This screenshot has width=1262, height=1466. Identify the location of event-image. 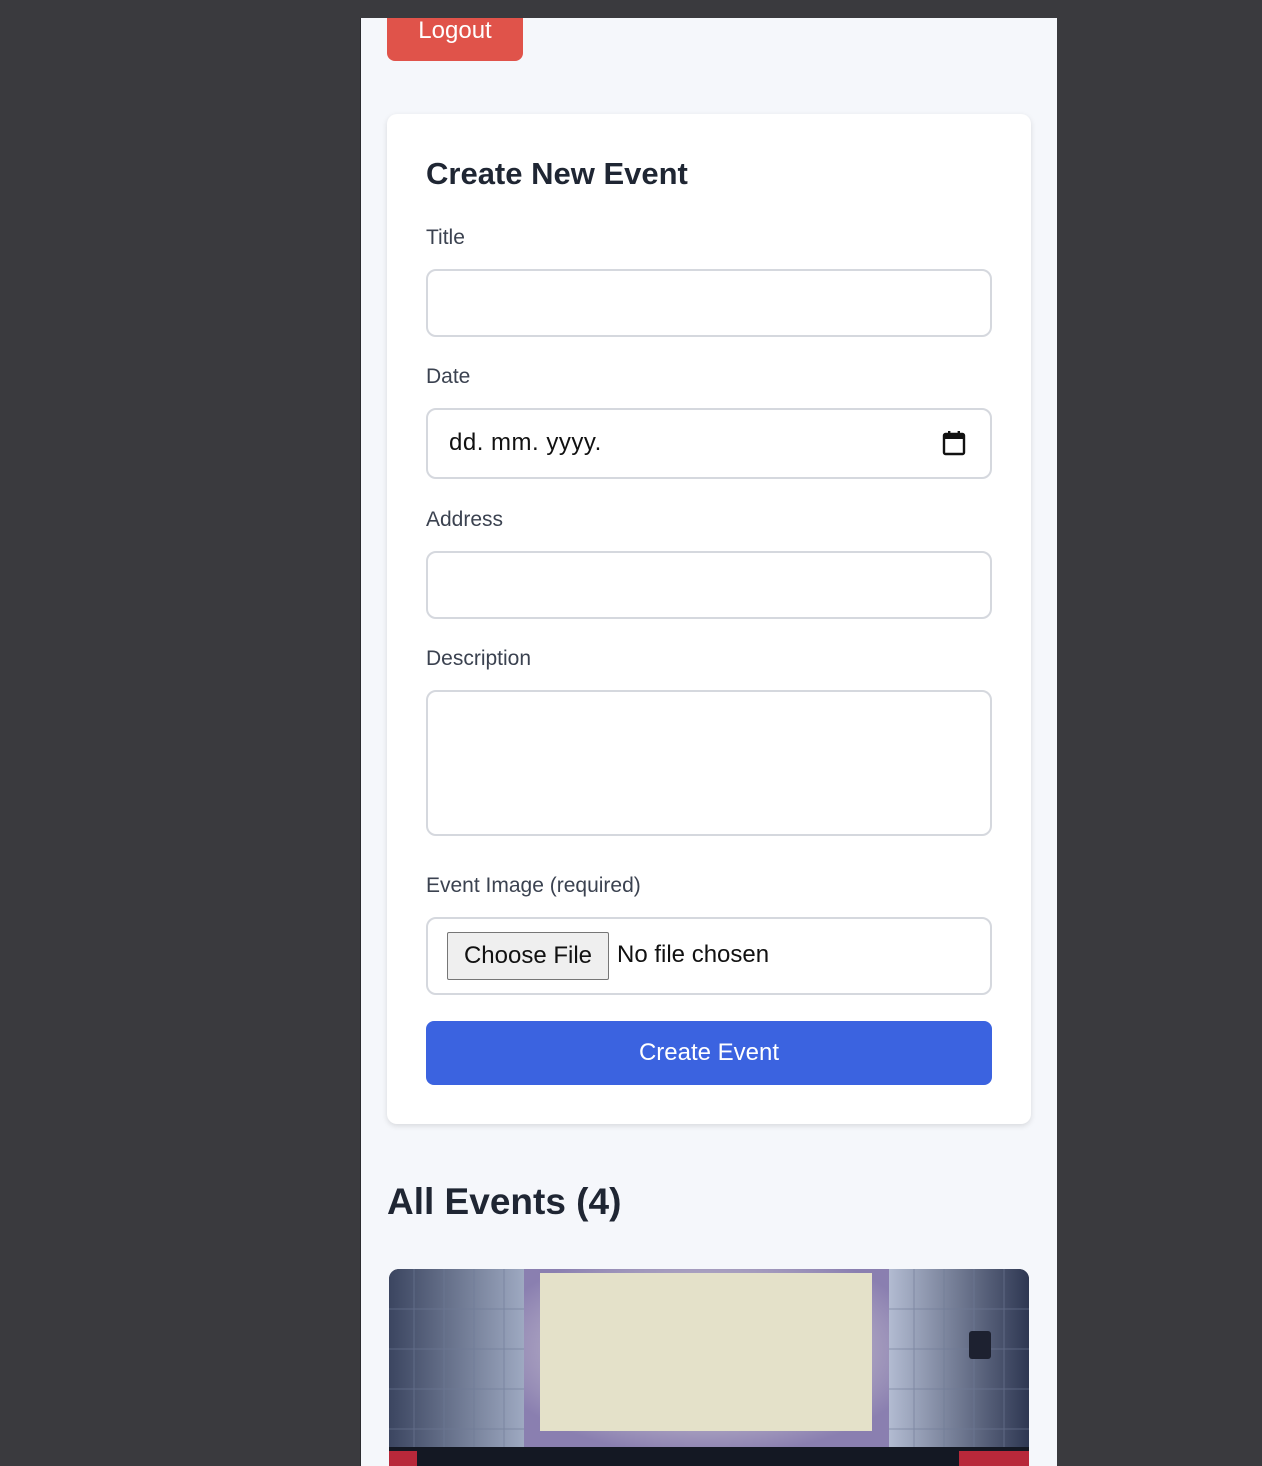
(709, 1367).